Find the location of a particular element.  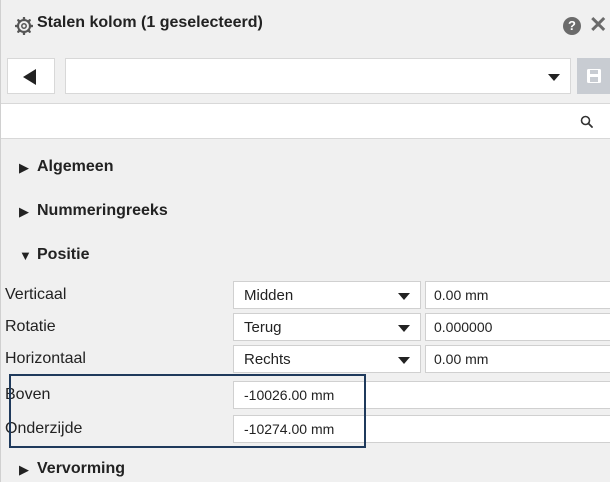

back-button is located at coordinates (31, 76).